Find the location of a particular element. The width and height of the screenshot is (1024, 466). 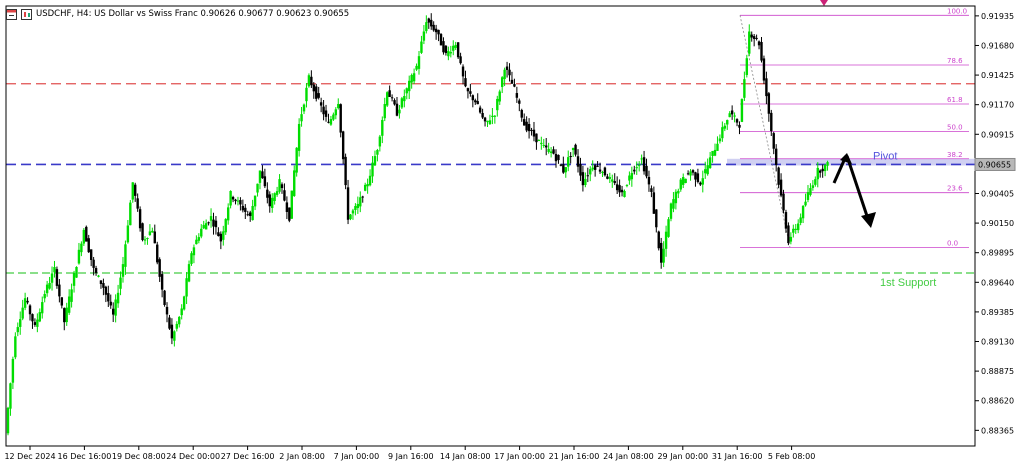

x-tick-label: 12 Dec 2024 is located at coordinates (29, 456).